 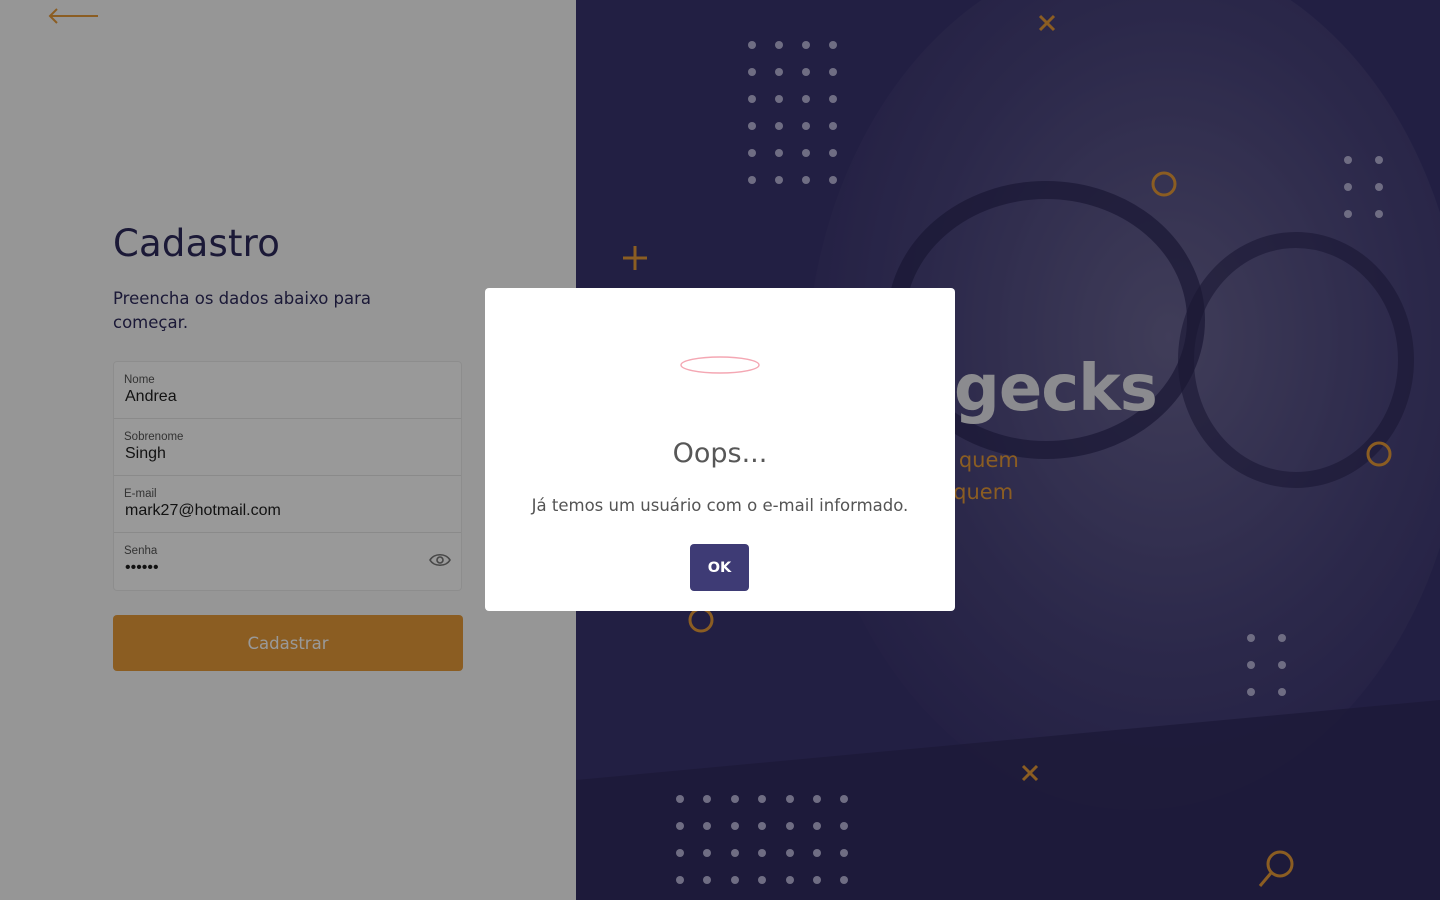 I want to click on ok-button: OK, so click(x=719, y=567).